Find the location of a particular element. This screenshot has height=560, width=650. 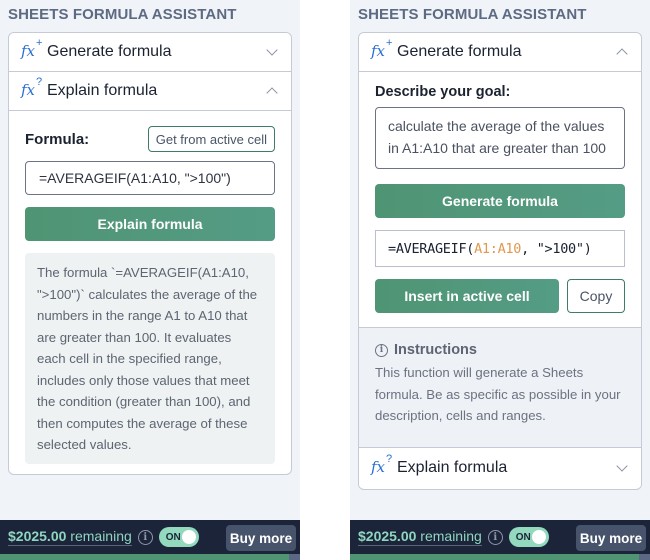

goal-label: Describe your goal: is located at coordinates (443, 92).